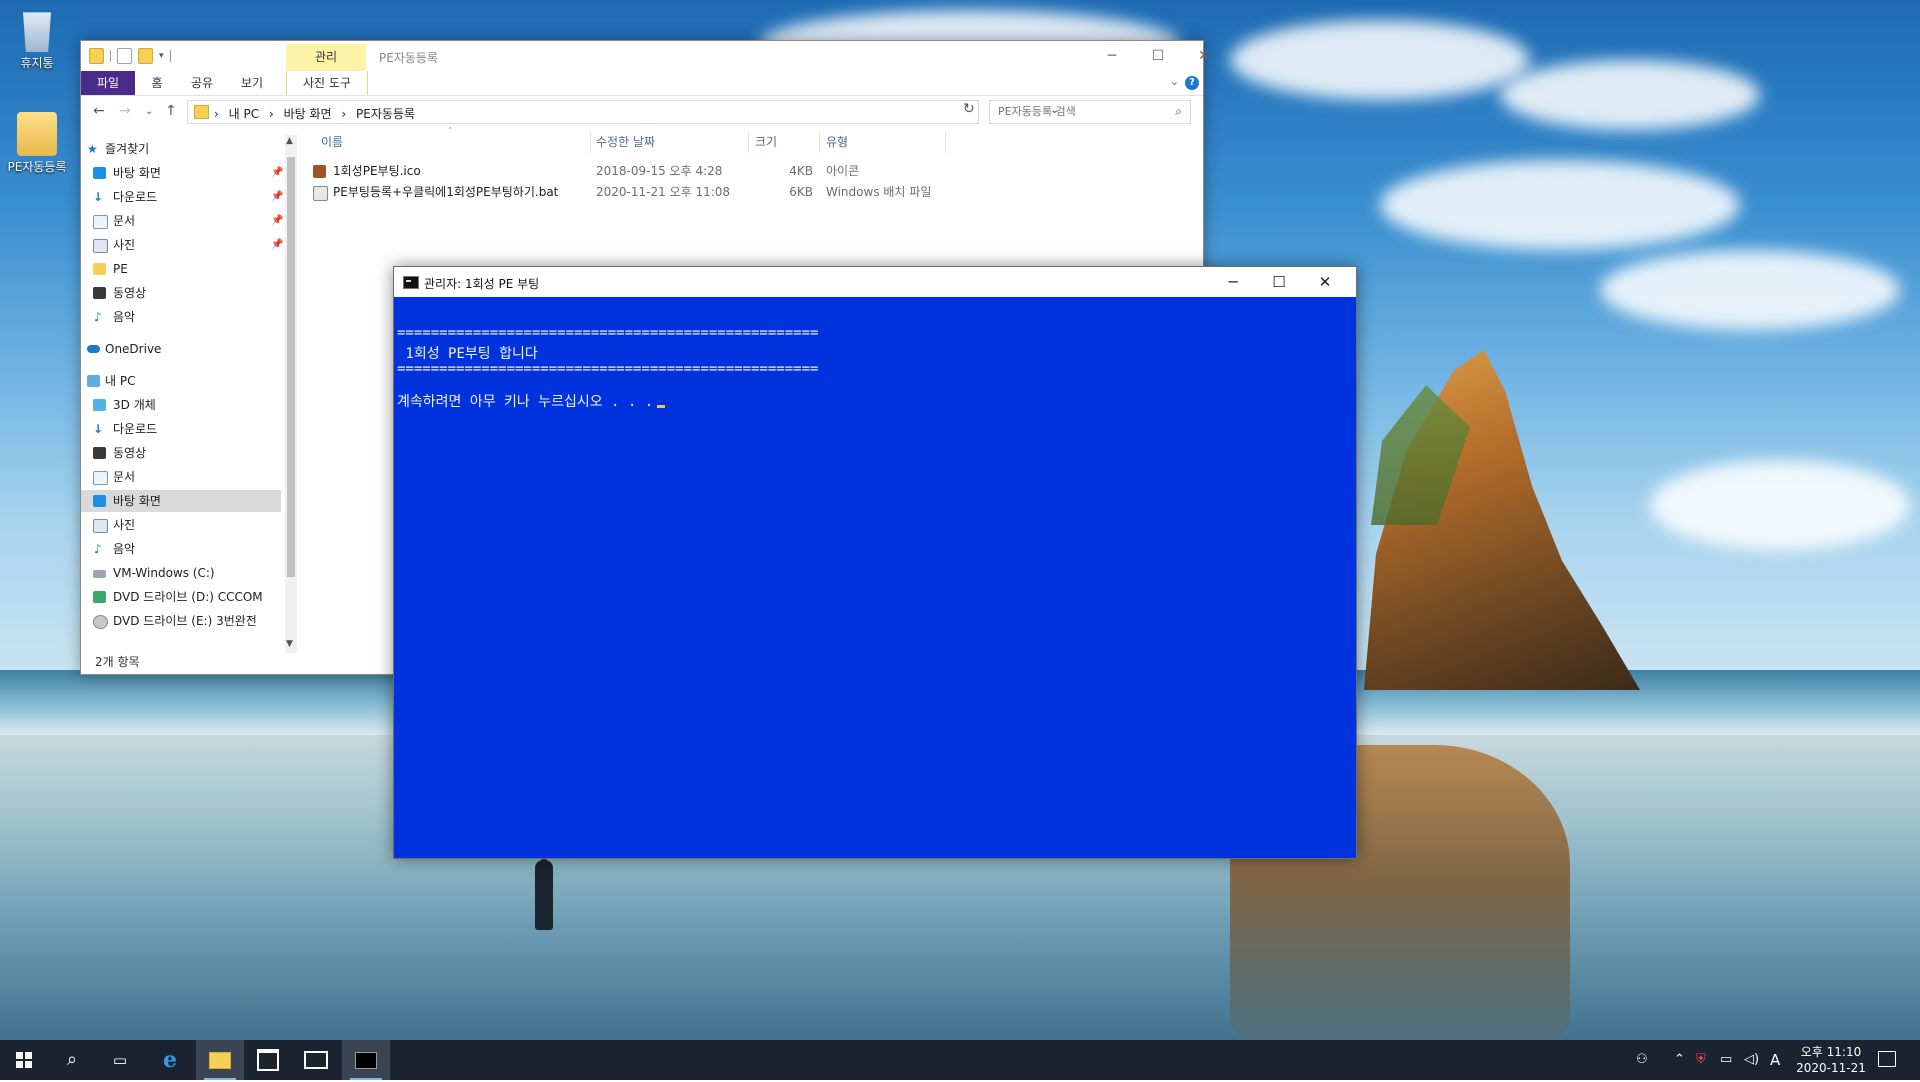  What do you see at coordinates (181, 573) in the screenshot?
I see `nav-pc-drive-c: VM-Windows (C:)` at bounding box center [181, 573].